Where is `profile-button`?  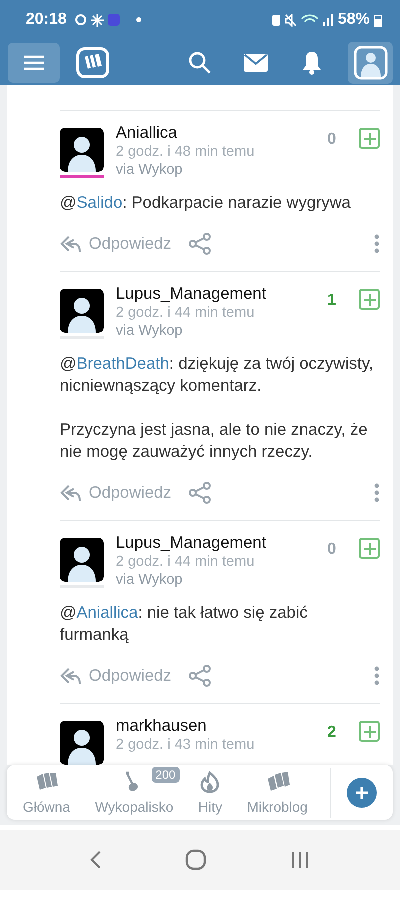
profile-button is located at coordinates (370, 63).